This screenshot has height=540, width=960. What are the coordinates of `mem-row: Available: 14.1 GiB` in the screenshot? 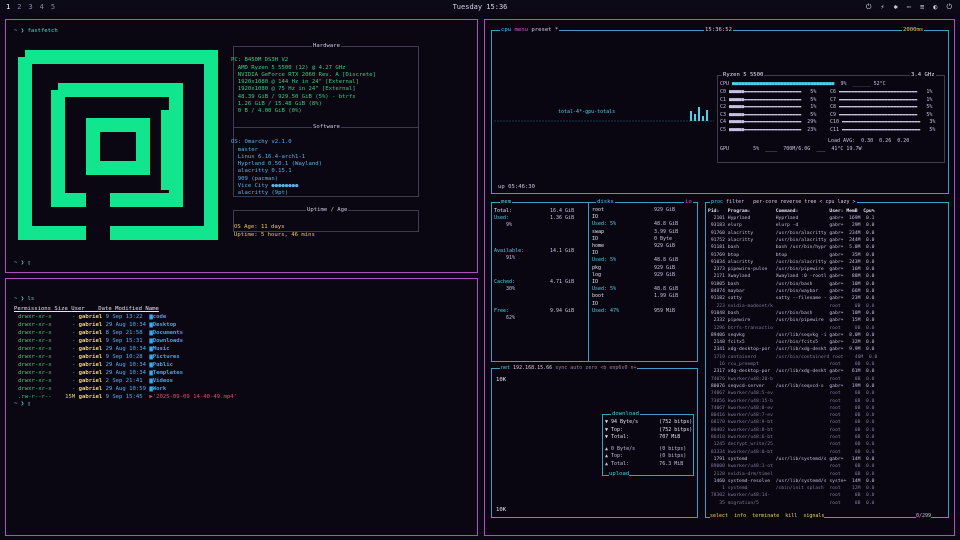 It's located at (534, 251).